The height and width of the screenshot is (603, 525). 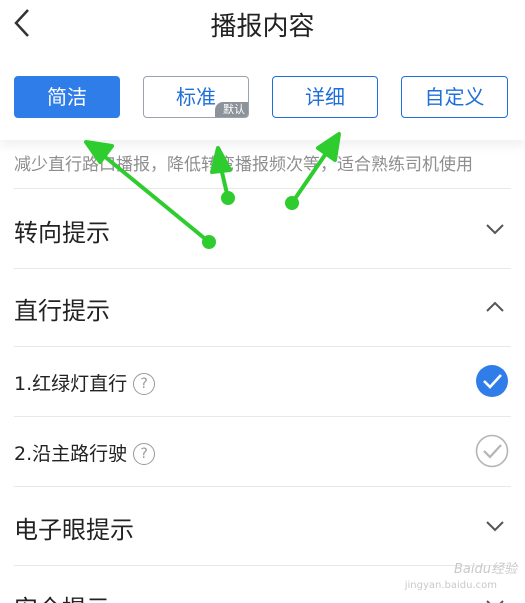 I want to click on mode-button-standard: 标准 默认, so click(x=196, y=97).